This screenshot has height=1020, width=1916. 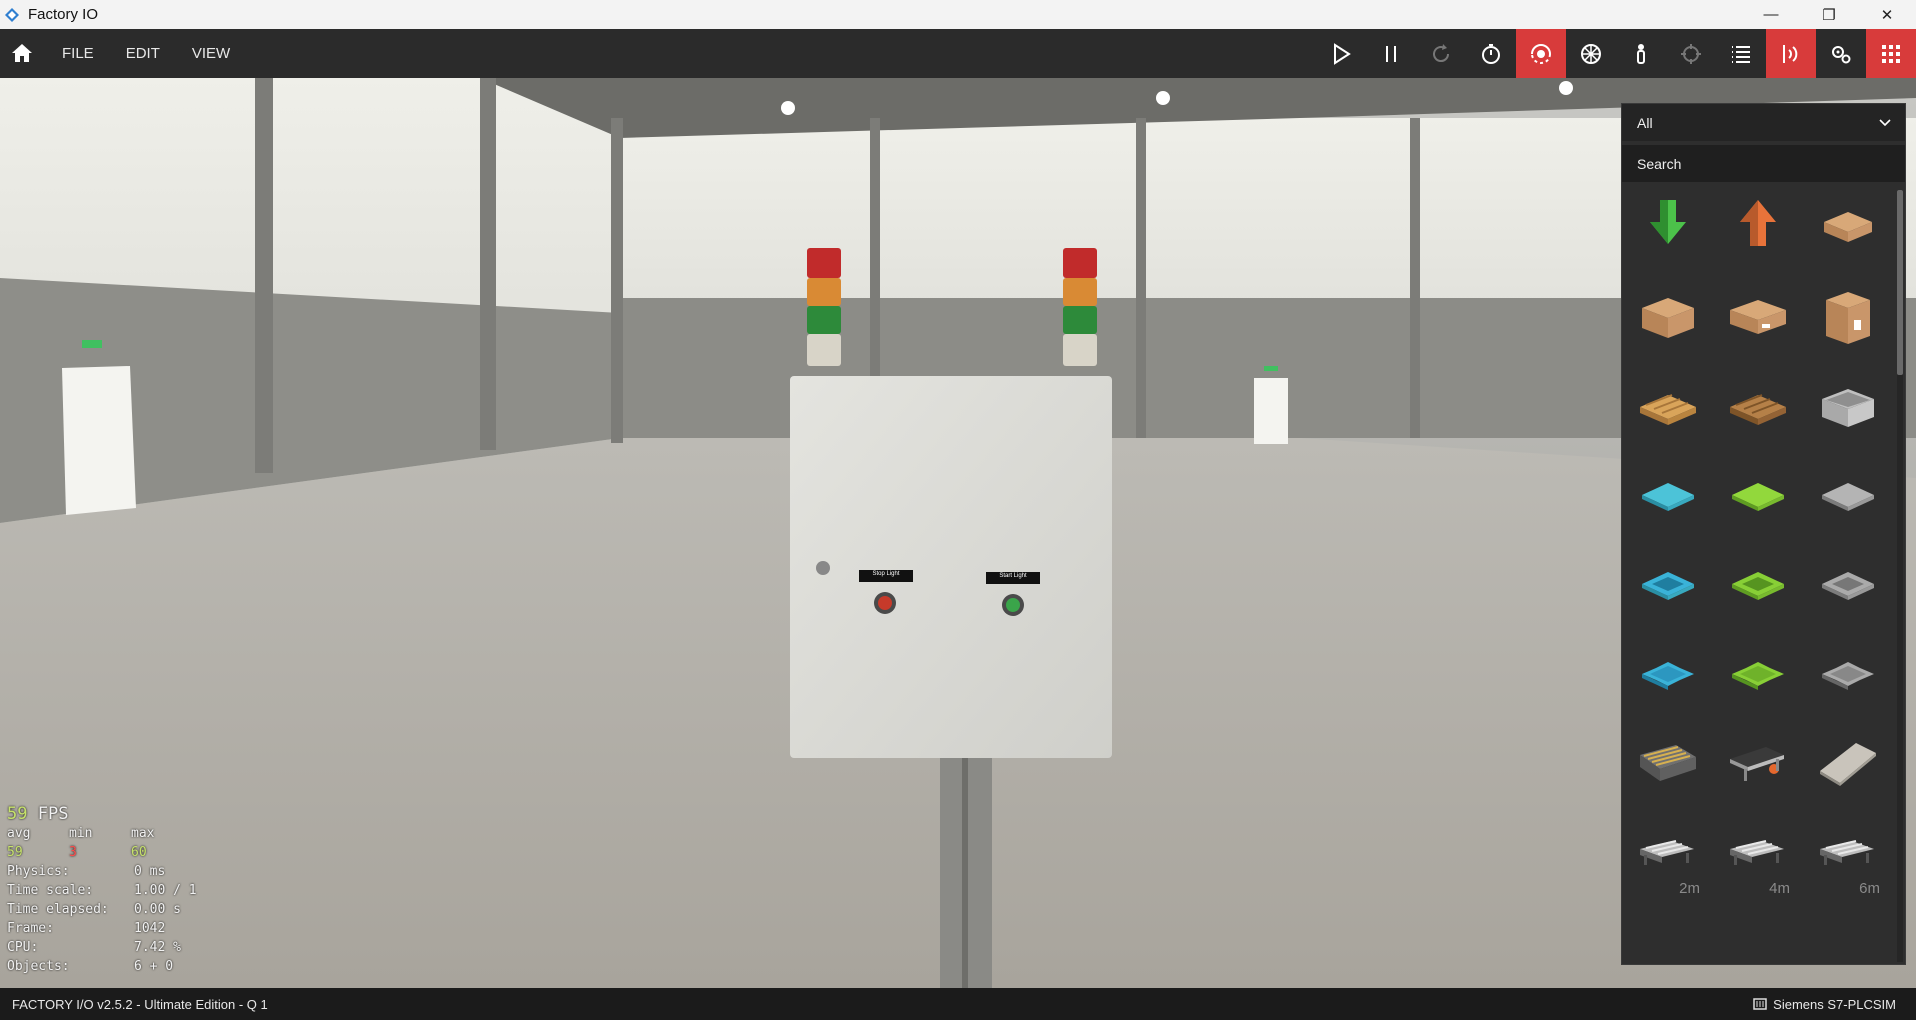 I want to click on fps-min: 3, so click(x=73, y=852).